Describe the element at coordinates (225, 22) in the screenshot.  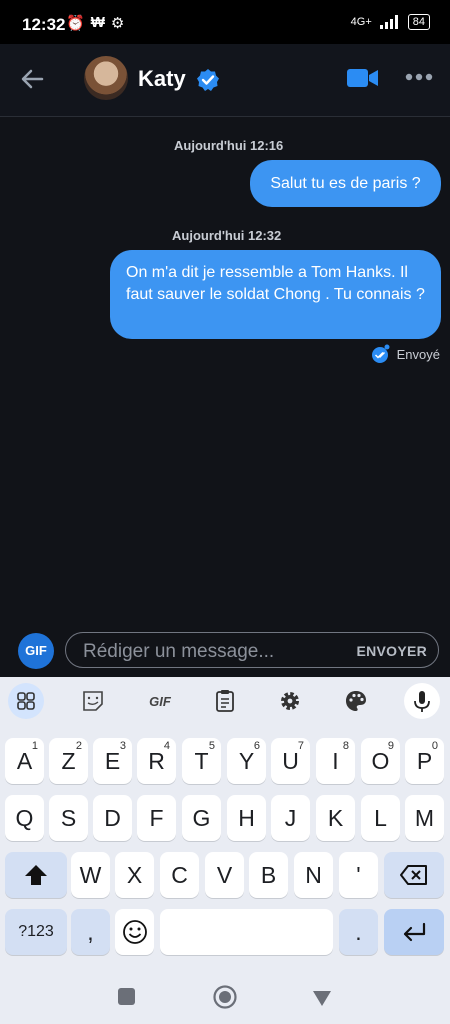
I see `status-bar: 12:32 ⏰ ₩ ⚙ 4G+ 84` at that location.